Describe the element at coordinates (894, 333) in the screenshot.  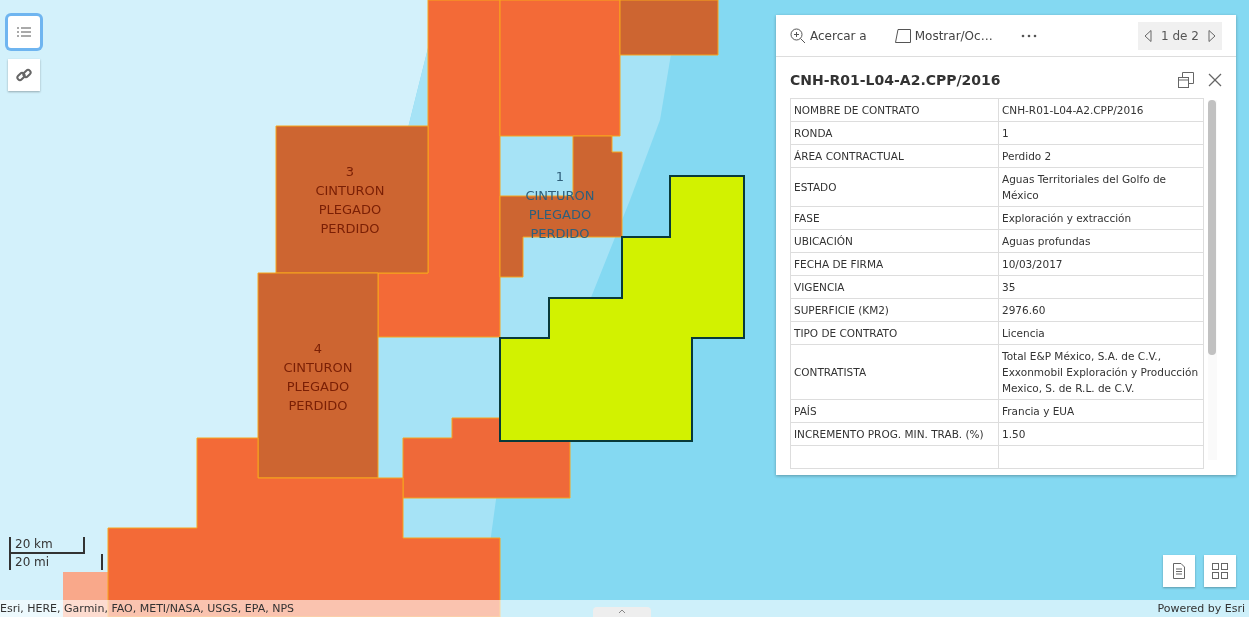
I see `field-name-cell: TIPO DE CONTRATO` at that location.